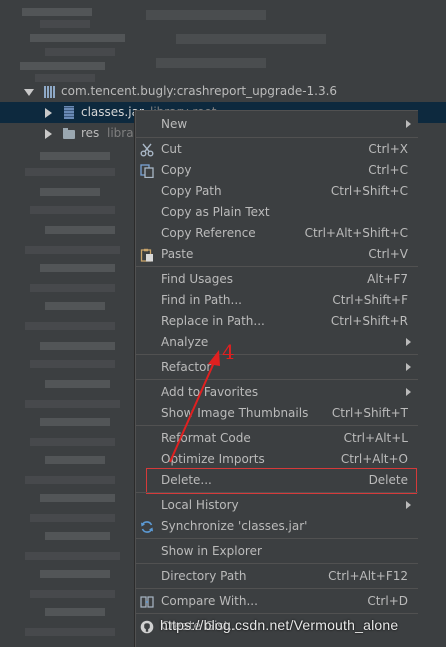 The height and width of the screenshot is (647, 446). I want to click on watermark: https://blog.csdn.net/Vermouth_alone, so click(279, 625).